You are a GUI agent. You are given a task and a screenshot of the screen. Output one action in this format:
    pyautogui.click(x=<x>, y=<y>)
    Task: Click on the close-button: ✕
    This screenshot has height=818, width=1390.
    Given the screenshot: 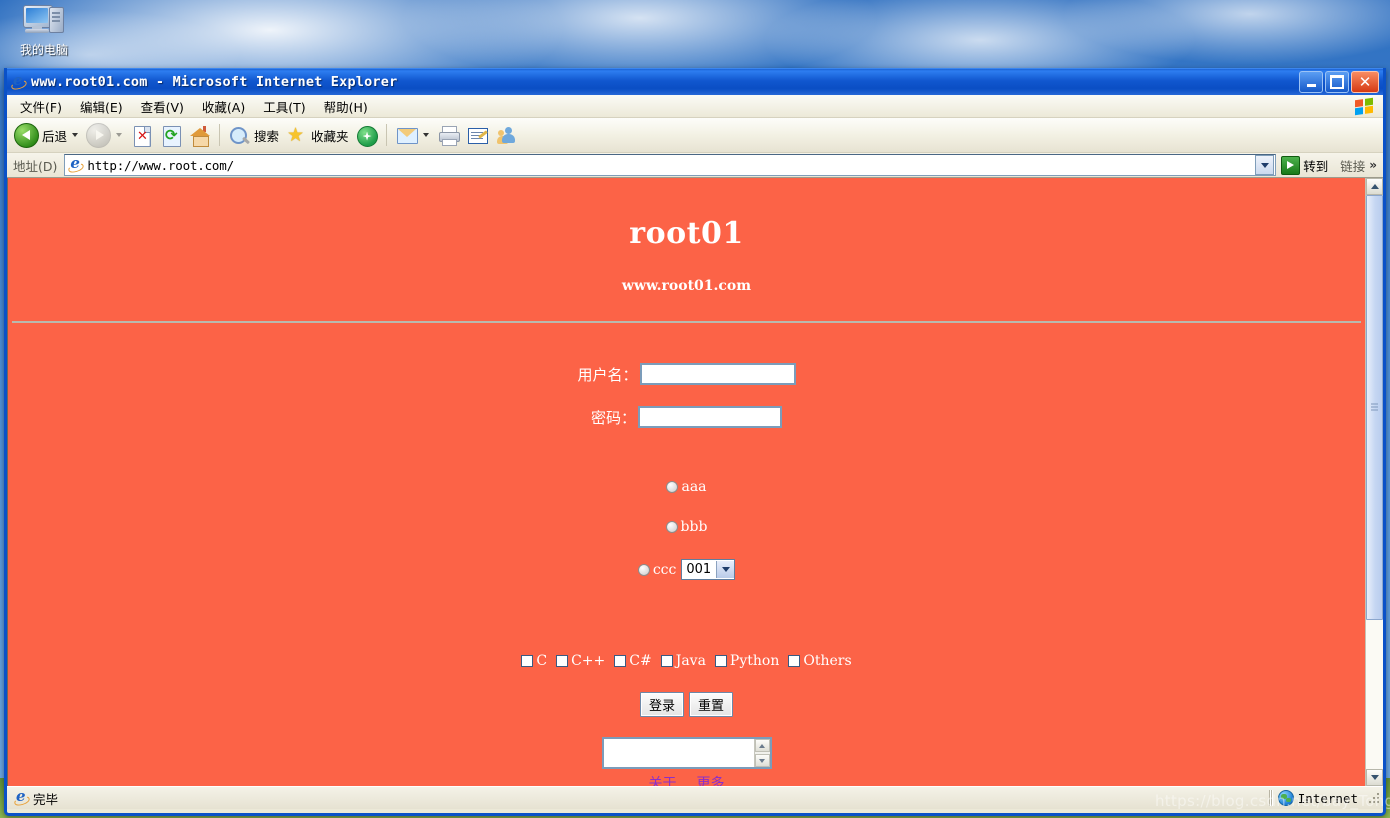 What is the action you would take?
    pyautogui.click(x=1365, y=82)
    